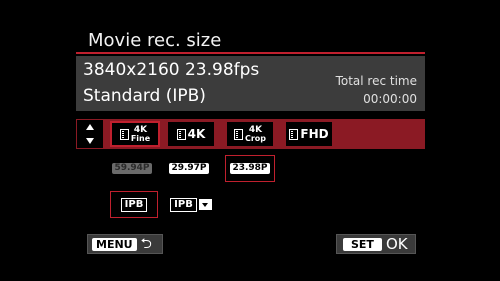 The width and height of the screenshot is (500, 281). I want to click on fps-option-23.98p: 23.98P, so click(250, 168).